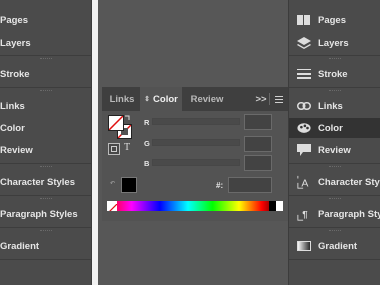 The image size is (380, 285). I want to click on fill-stroke-swatches, so click(120, 127).